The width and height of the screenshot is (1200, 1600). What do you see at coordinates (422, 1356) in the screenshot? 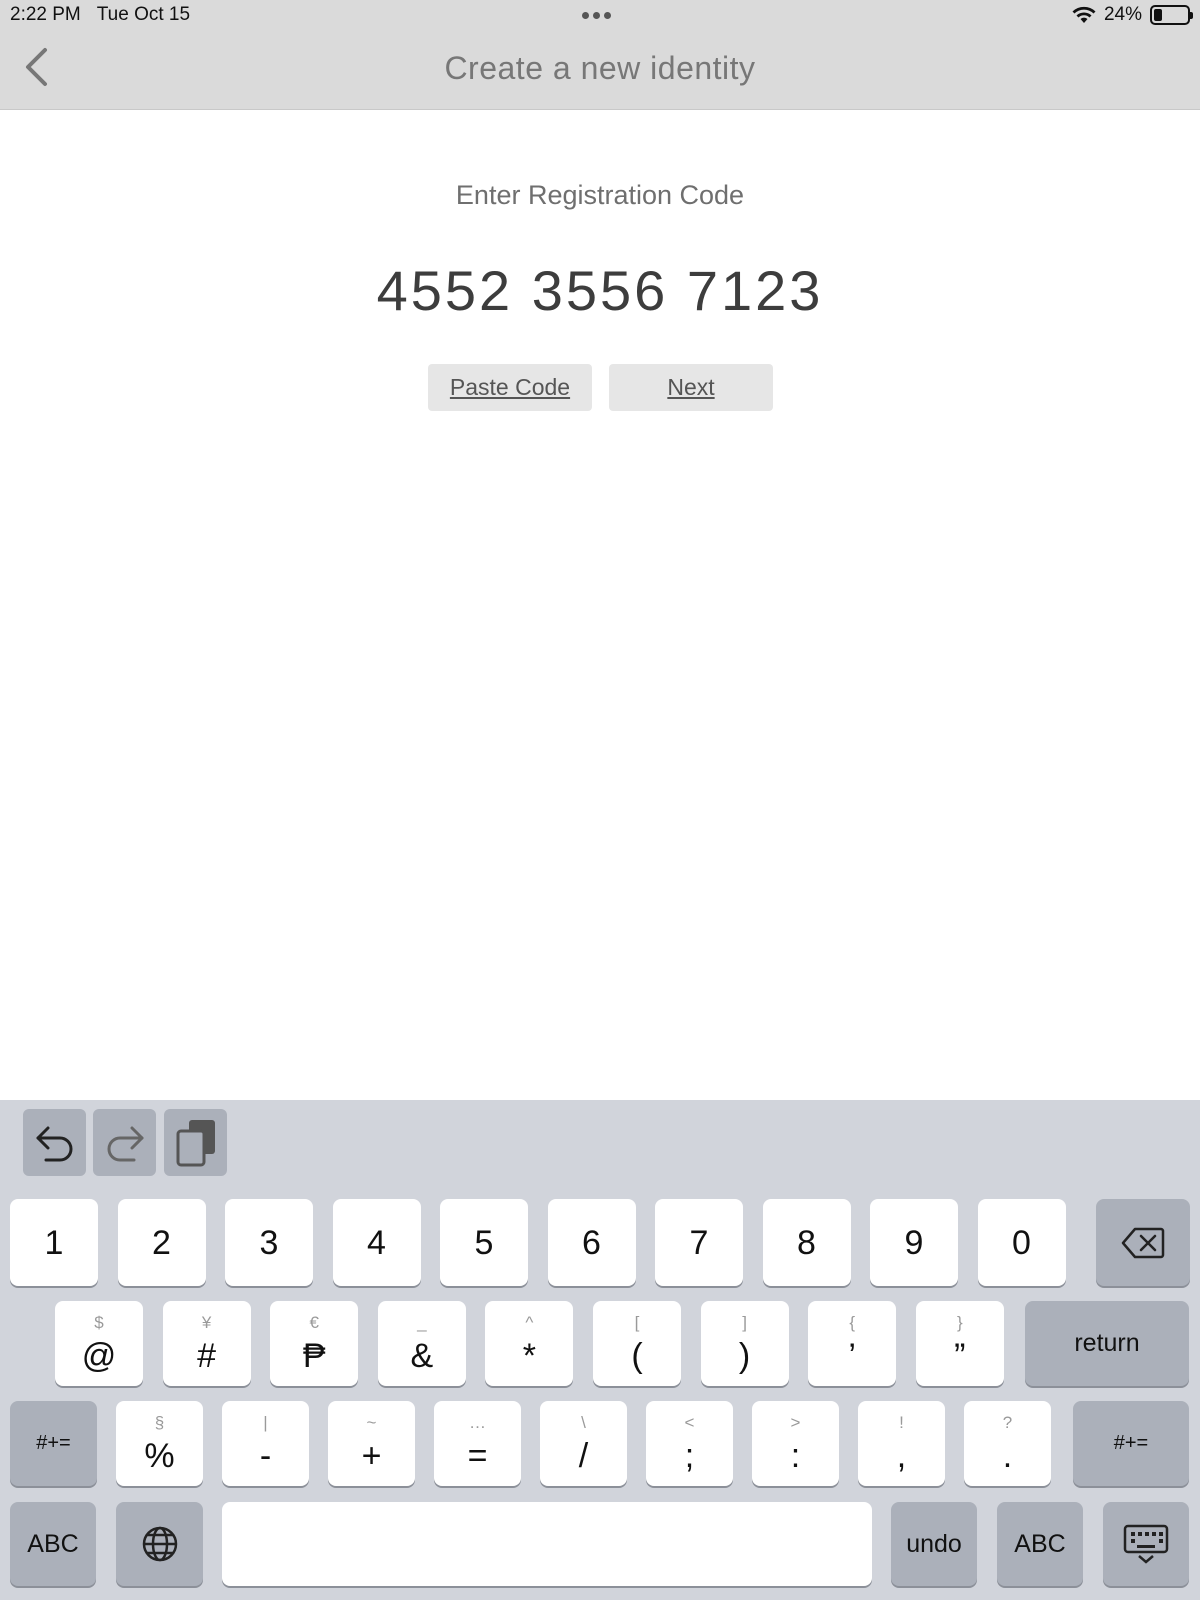
I see `key-label: &` at bounding box center [422, 1356].